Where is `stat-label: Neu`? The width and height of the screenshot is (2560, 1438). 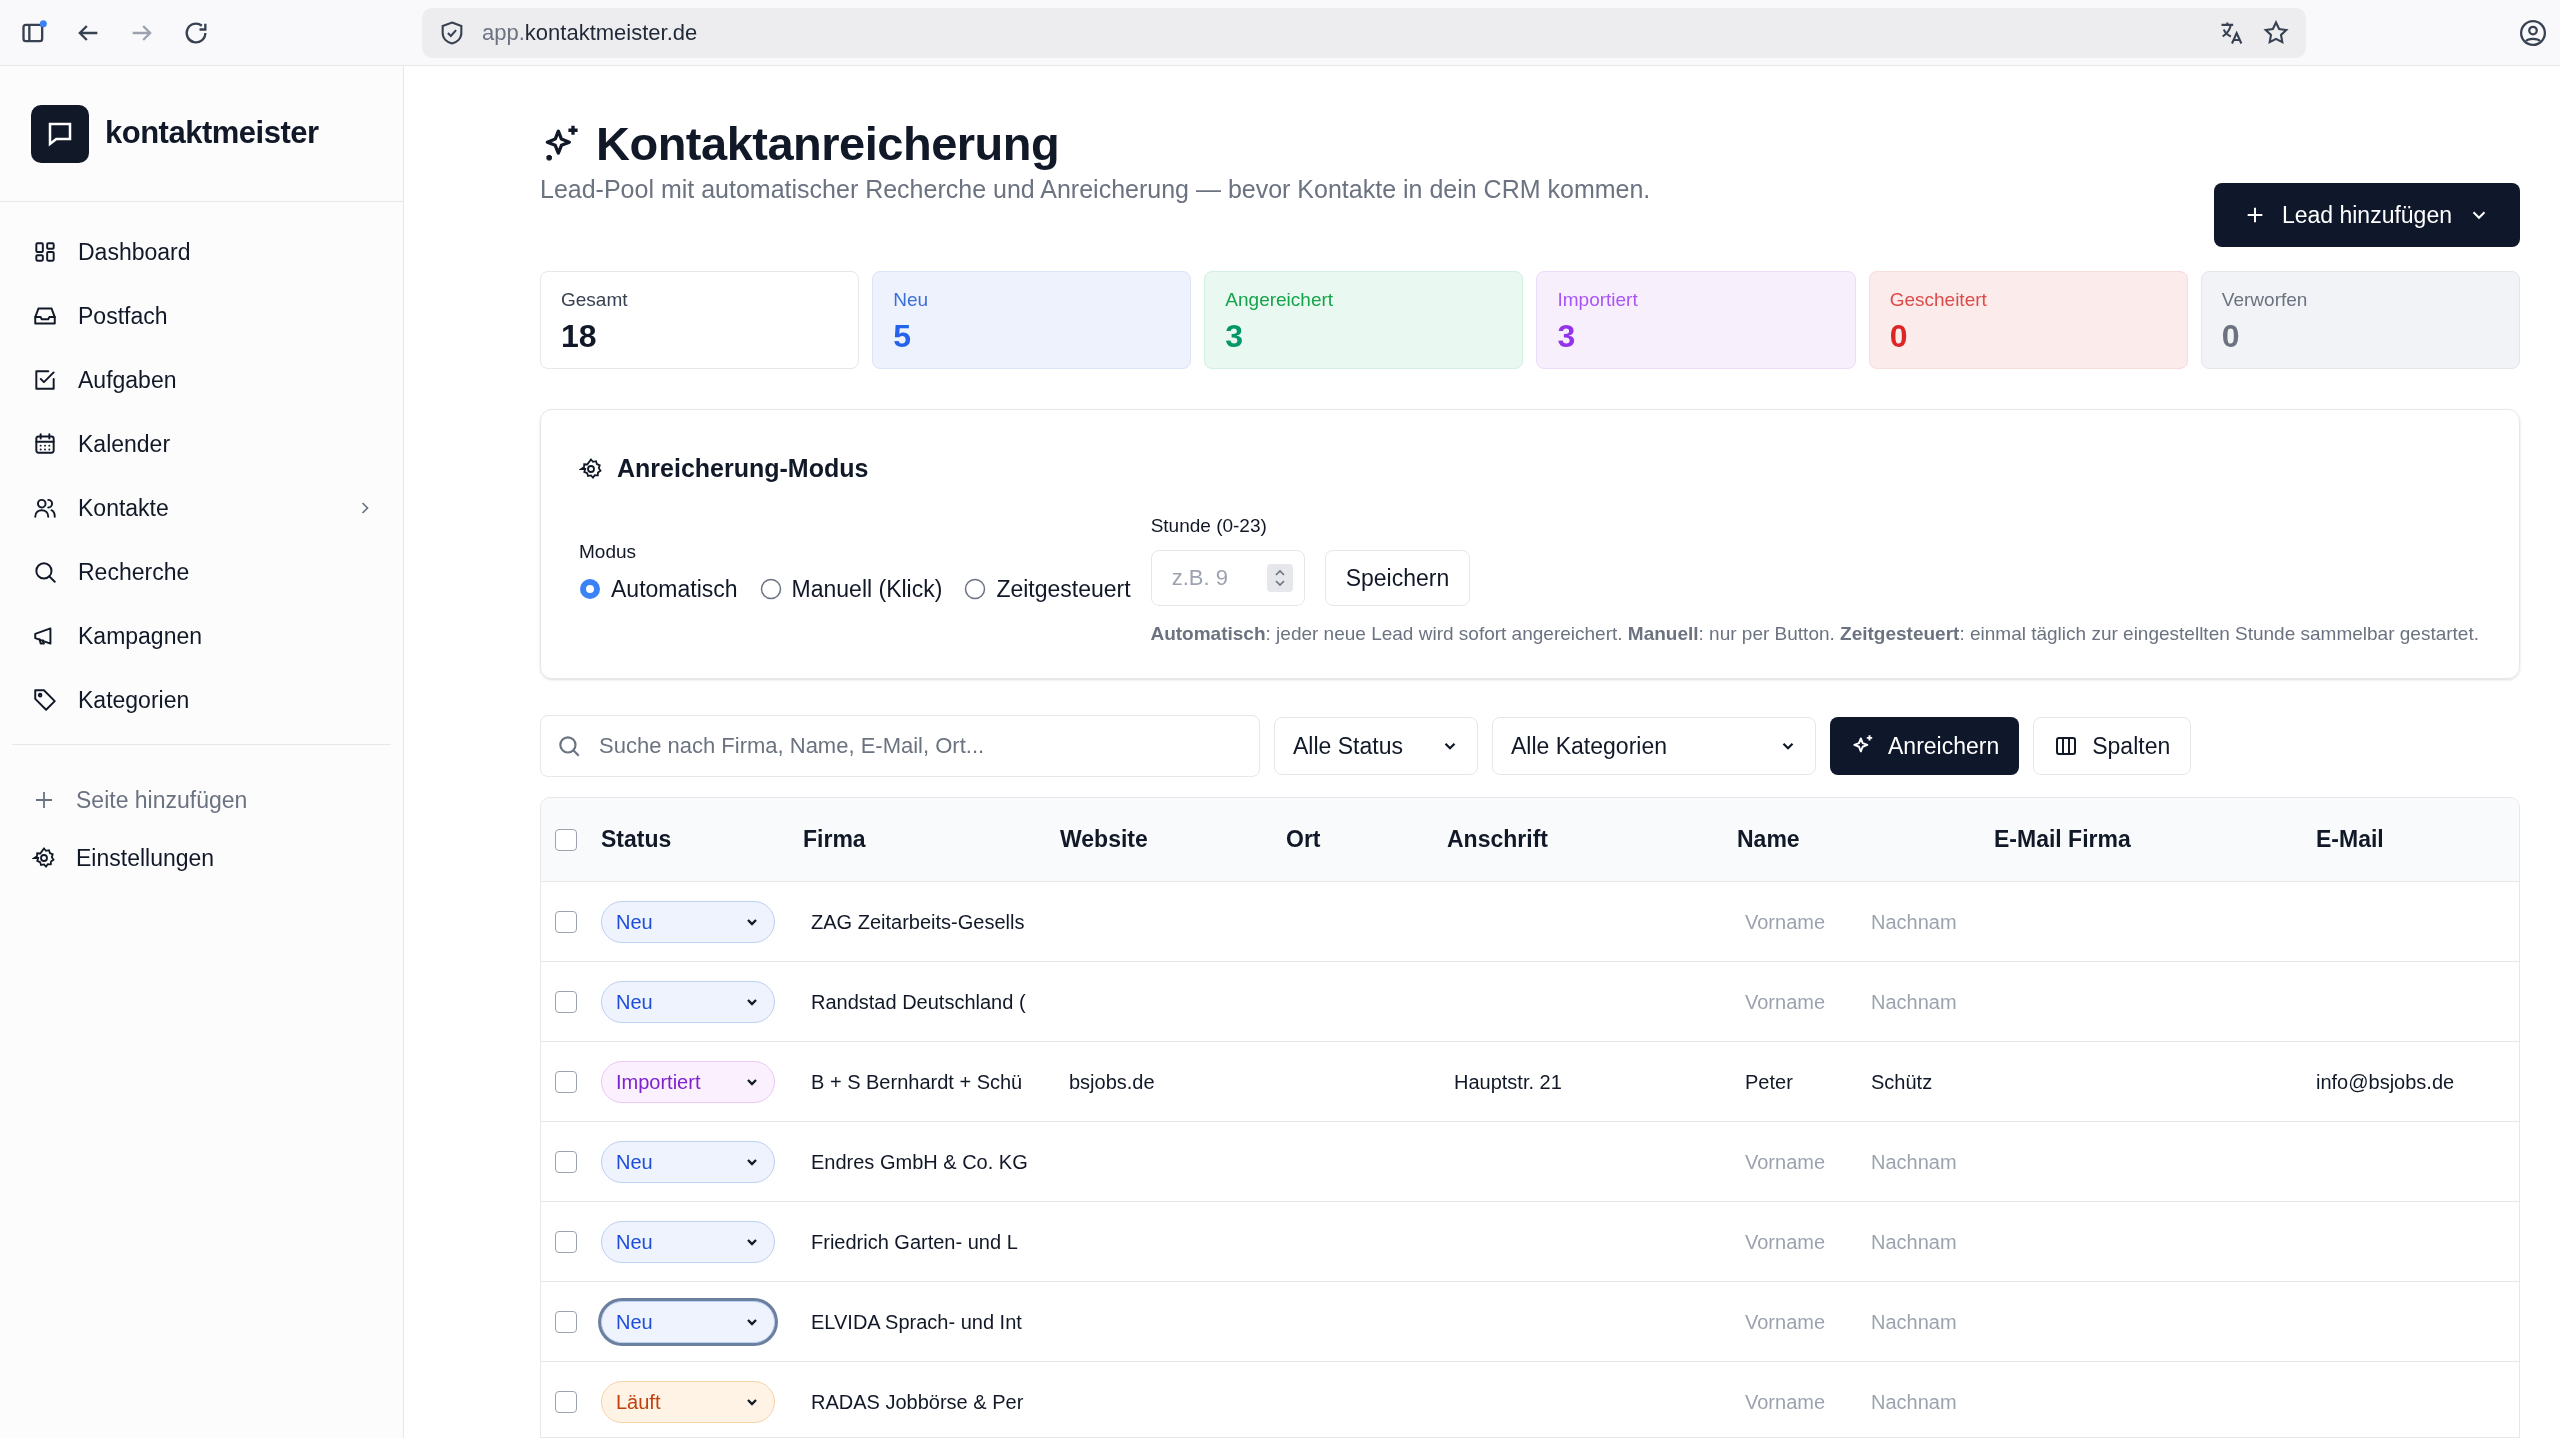 stat-label: Neu is located at coordinates (911, 300).